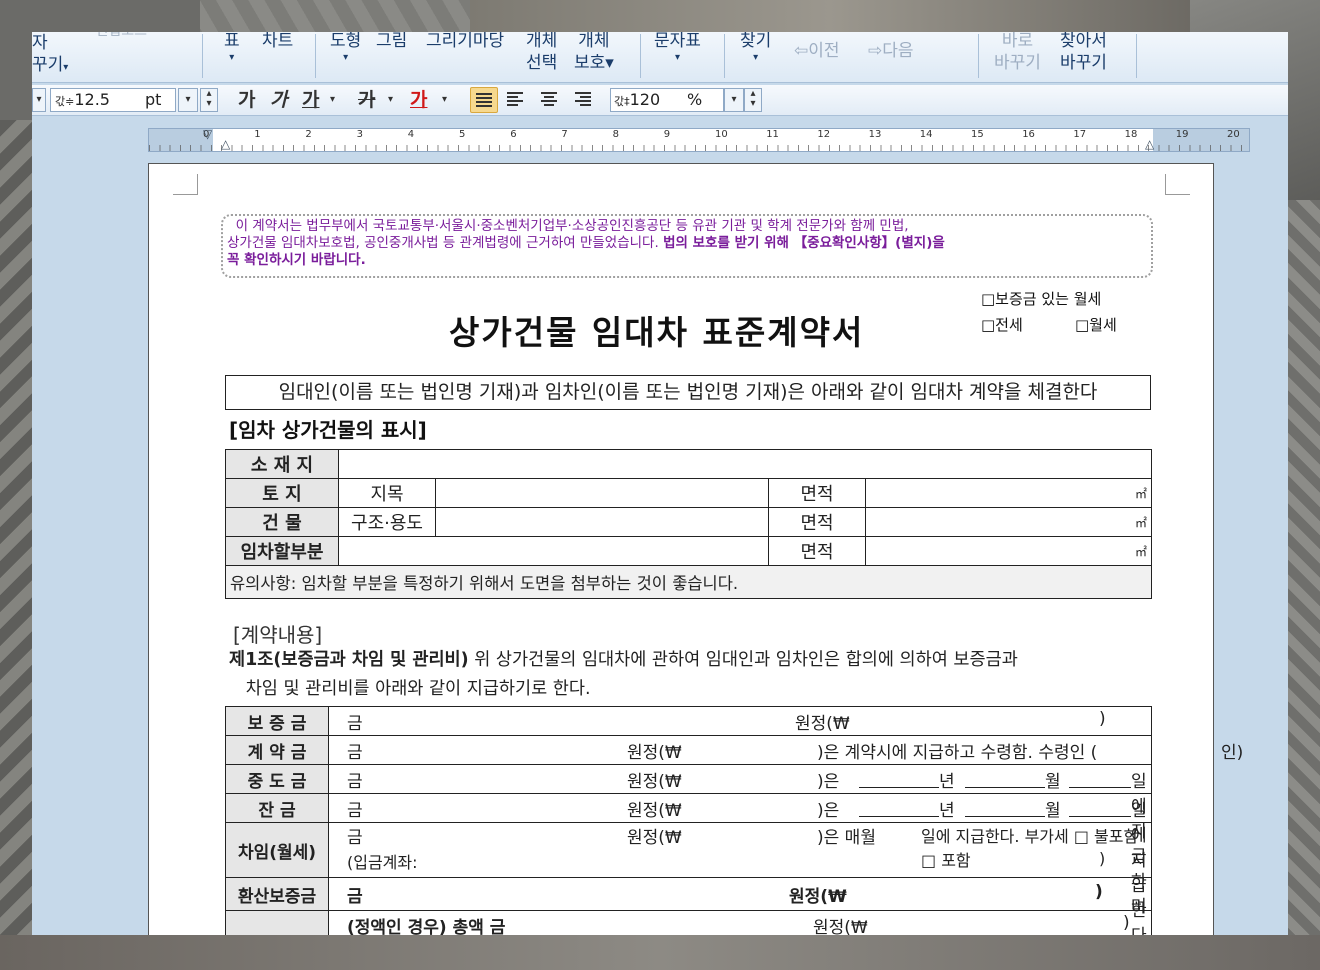  What do you see at coordinates (817, 493) in the screenshot?
I see `land-area-label: 면적` at bounding box center [817, 493].